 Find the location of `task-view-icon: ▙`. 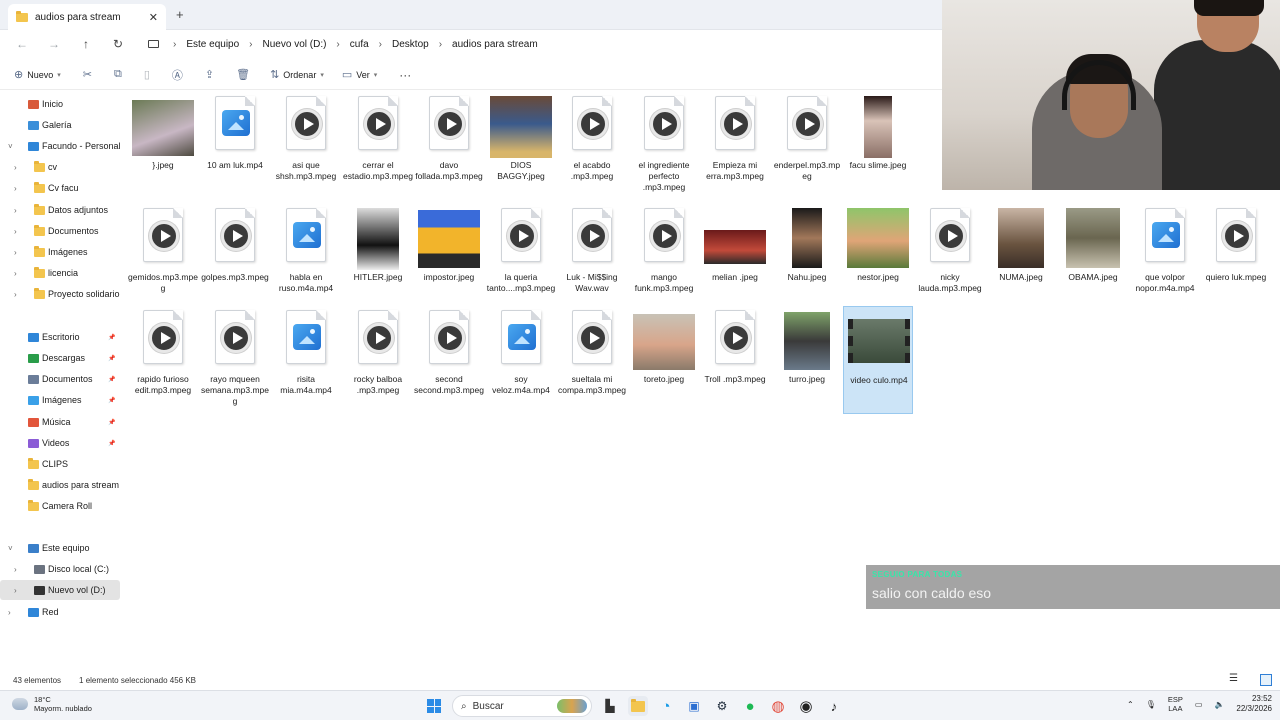

task-view-icon: ▙ is located at coordinates (610, 706).